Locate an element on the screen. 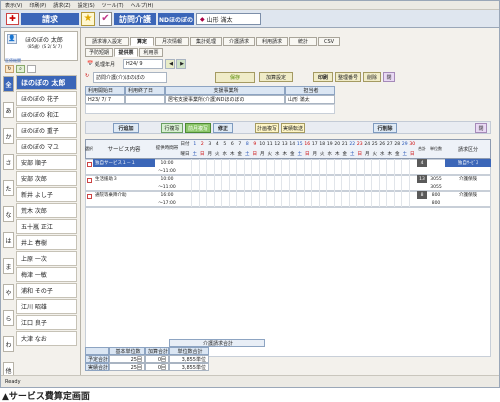 This screenshot has width=500, height=402. delete-row-button: 行削除 is located at coordinates (385, 128).